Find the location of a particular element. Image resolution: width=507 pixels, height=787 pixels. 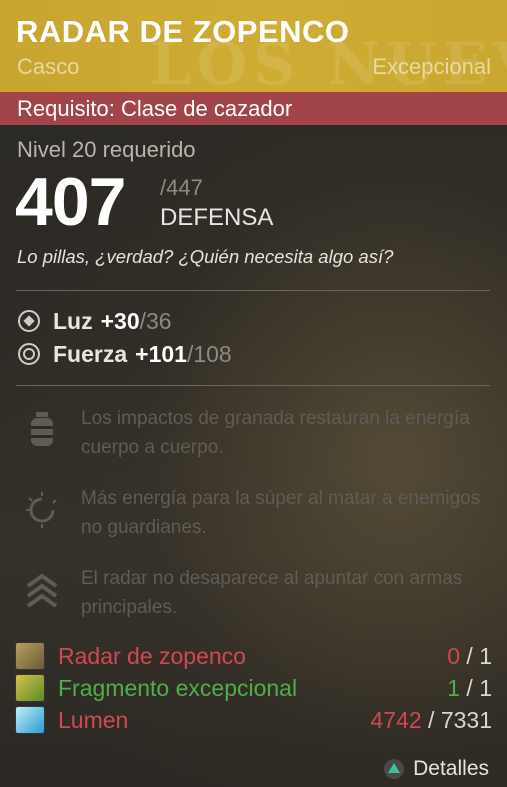

item-rarity: Excepcional is located at coordinates (431, 66).